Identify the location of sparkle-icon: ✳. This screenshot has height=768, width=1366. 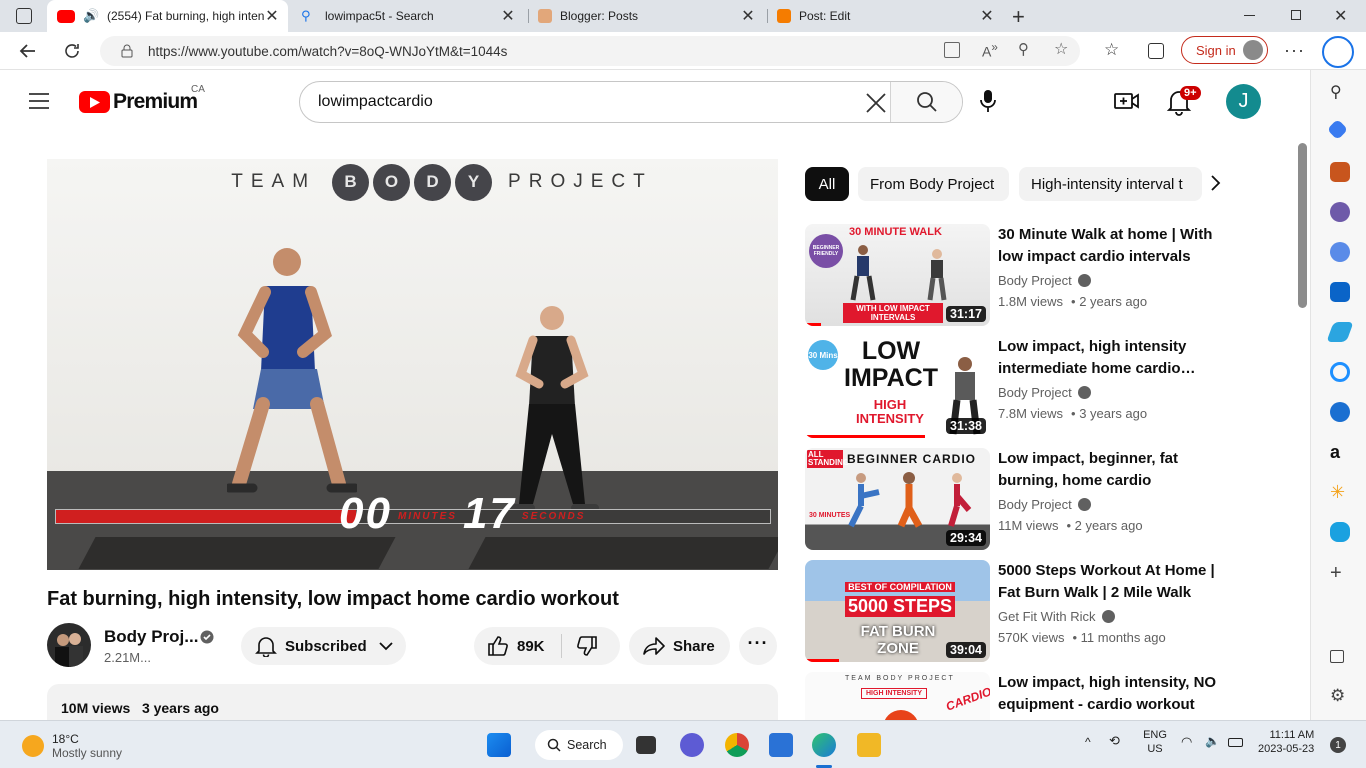
(1340, 492).